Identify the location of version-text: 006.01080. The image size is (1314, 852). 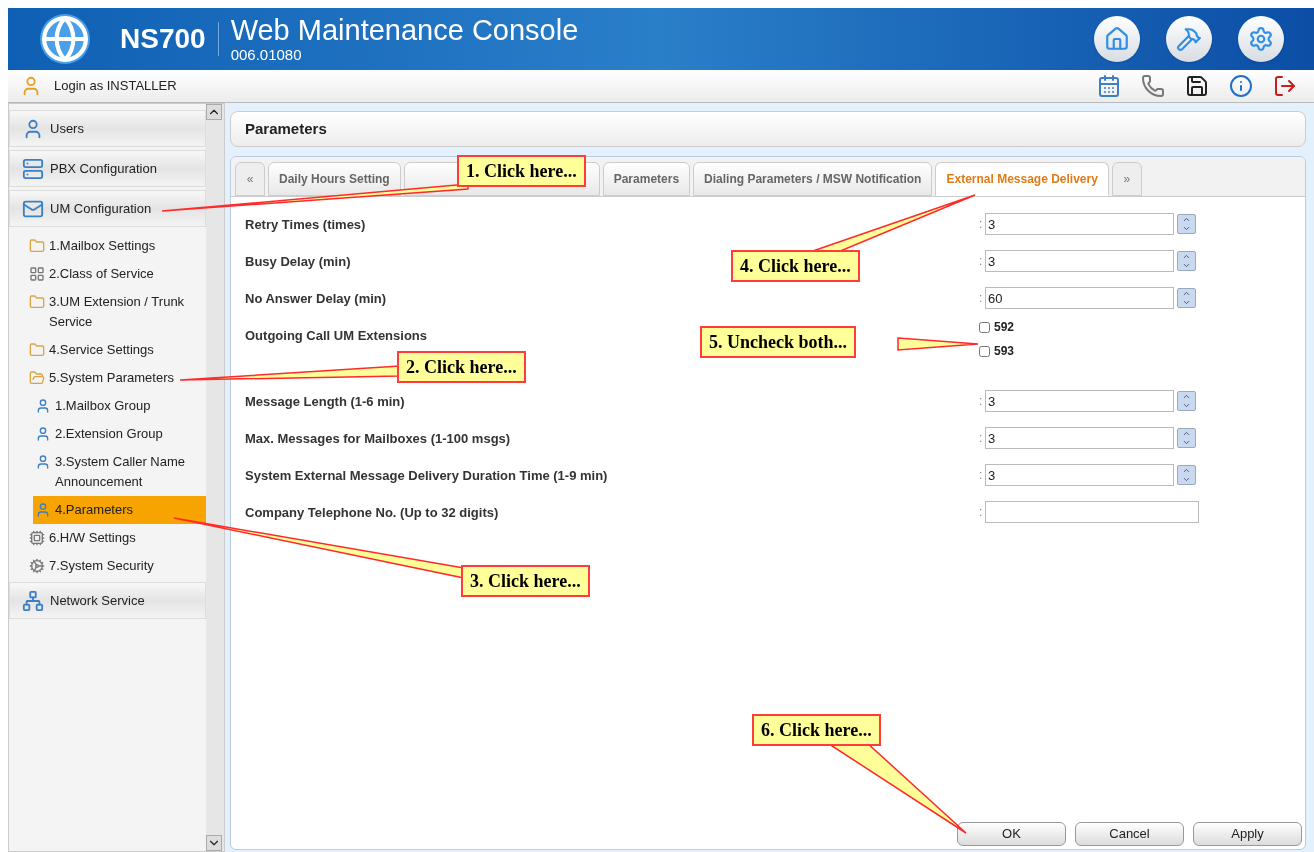
(266, 54).